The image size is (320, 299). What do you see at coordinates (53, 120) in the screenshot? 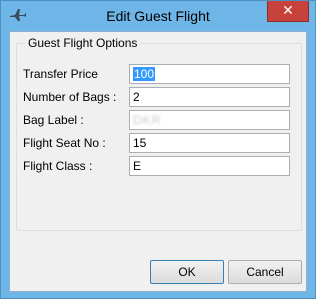
I see `bag-label-label: Bag Label :` at bounding box center [53, 120].